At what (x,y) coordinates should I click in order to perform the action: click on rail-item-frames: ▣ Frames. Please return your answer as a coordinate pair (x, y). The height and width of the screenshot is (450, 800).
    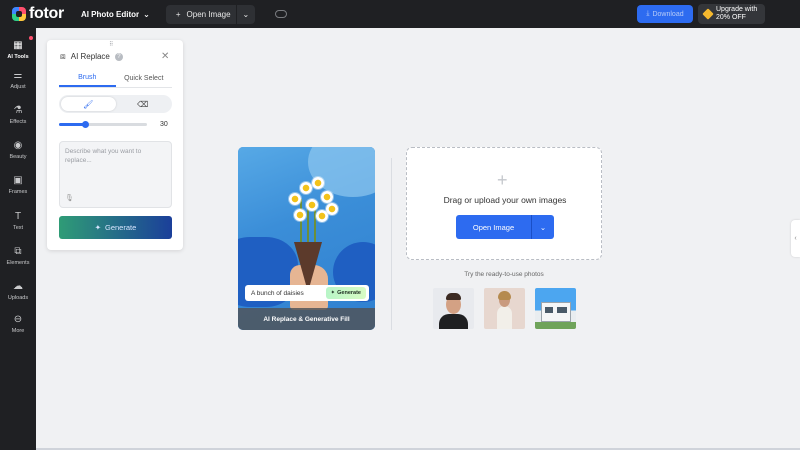
    Looking at the image, I should click on (18, 185).